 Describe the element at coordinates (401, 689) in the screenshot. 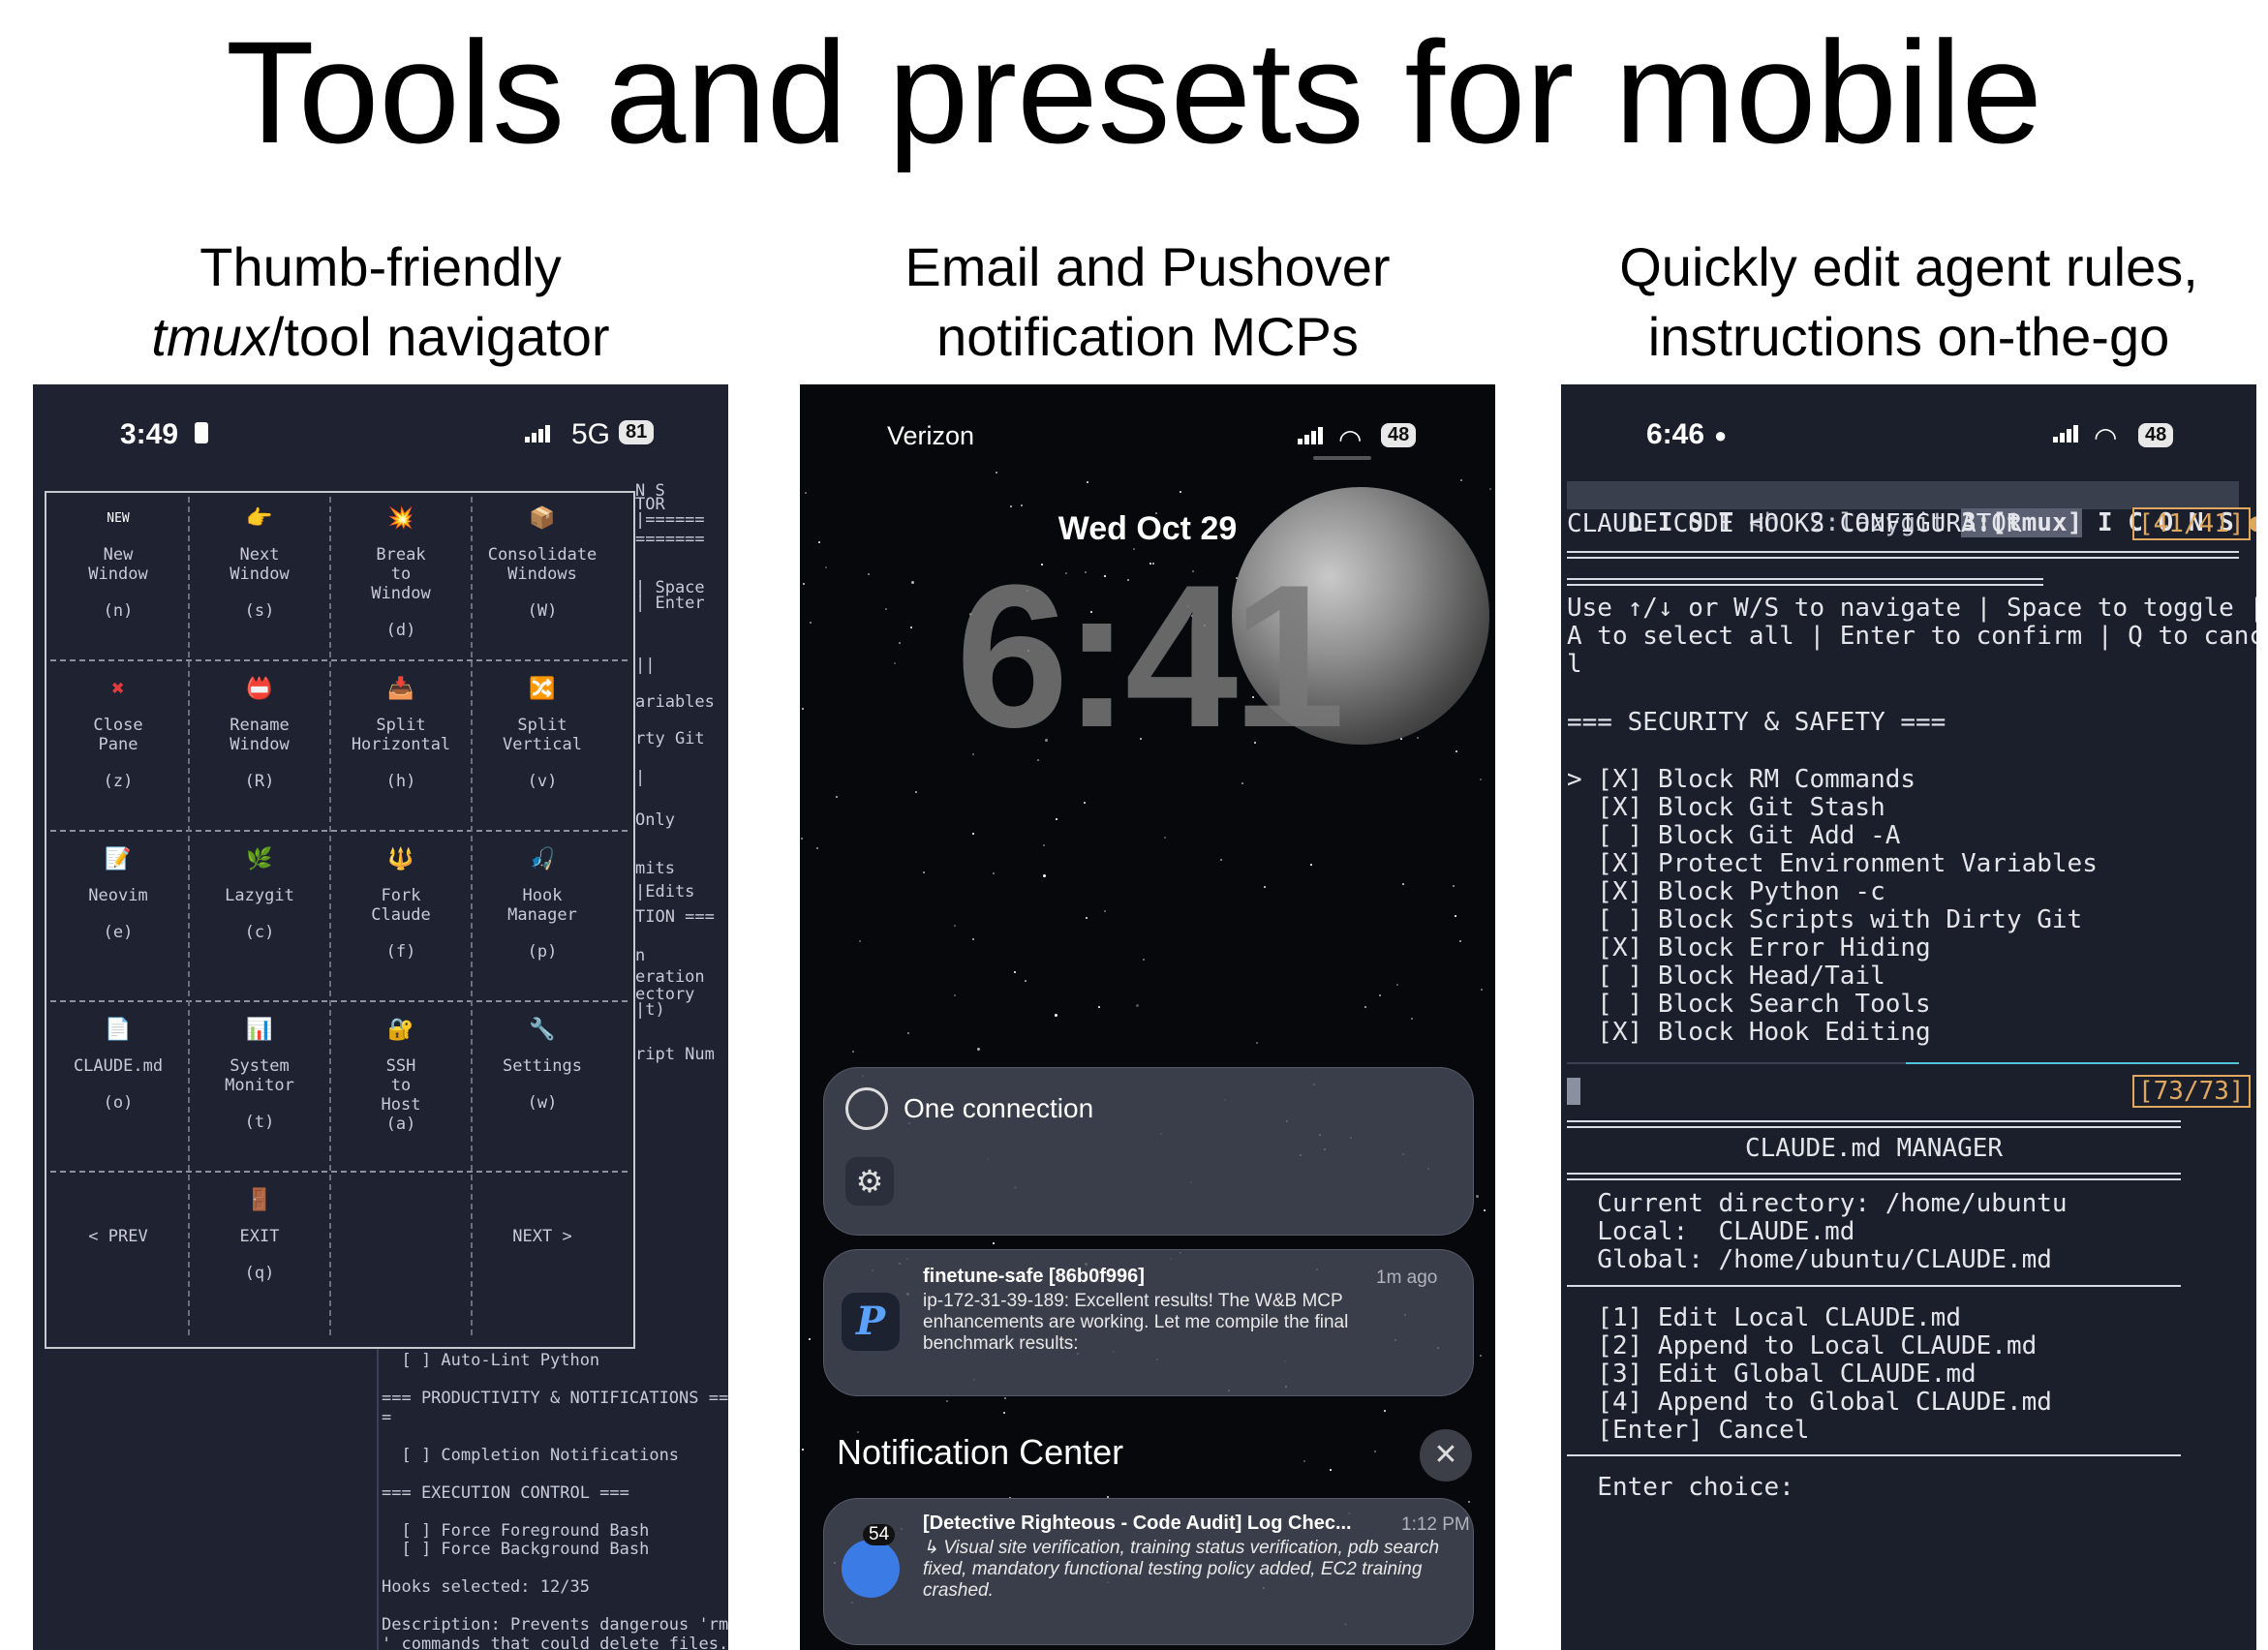

I see `cell-icon: 📥` at that location.